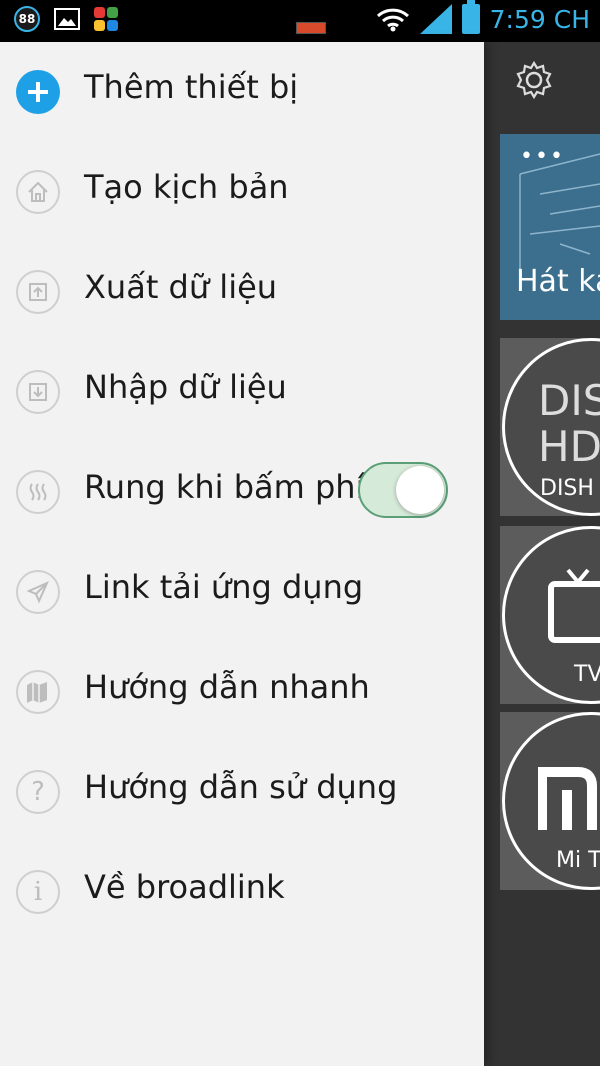 The height and width of the screenshot is (1066, 600). I want to click on menu-item-create-scene: Tạo kịch bản, so click(242, 192).